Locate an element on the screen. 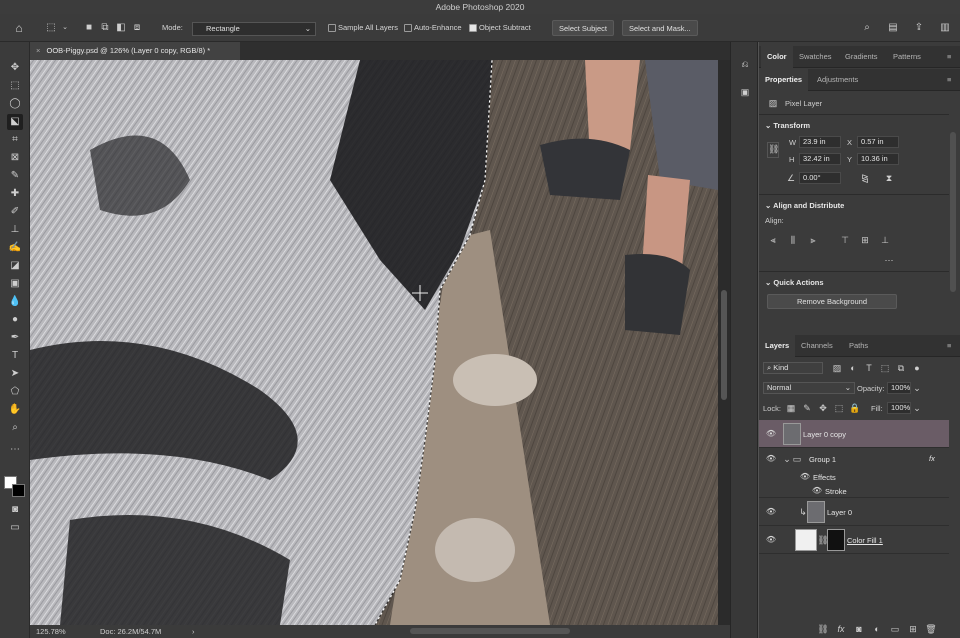 This screenshot has height=638, width=960. add-to-selection-icon: ⧉ is located at coordinates (105, 28).